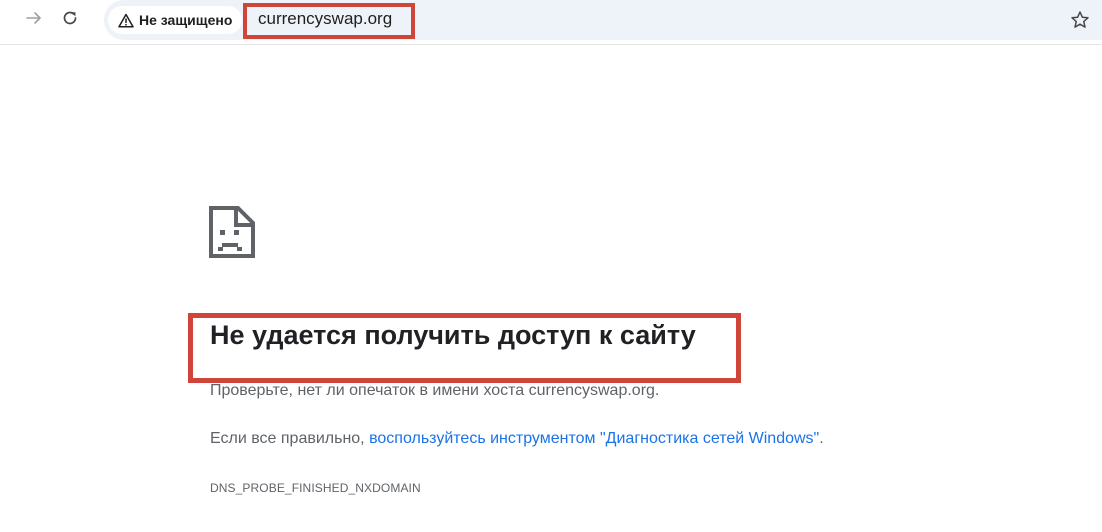 The width and height of the screenshot is (1102, 532). What do you see at coordinates (315, 488) in the screenshot?
I see `error-code: DNS_PROBE_FINISHED_NXDOMAIN` at bounding box center [315, 488].